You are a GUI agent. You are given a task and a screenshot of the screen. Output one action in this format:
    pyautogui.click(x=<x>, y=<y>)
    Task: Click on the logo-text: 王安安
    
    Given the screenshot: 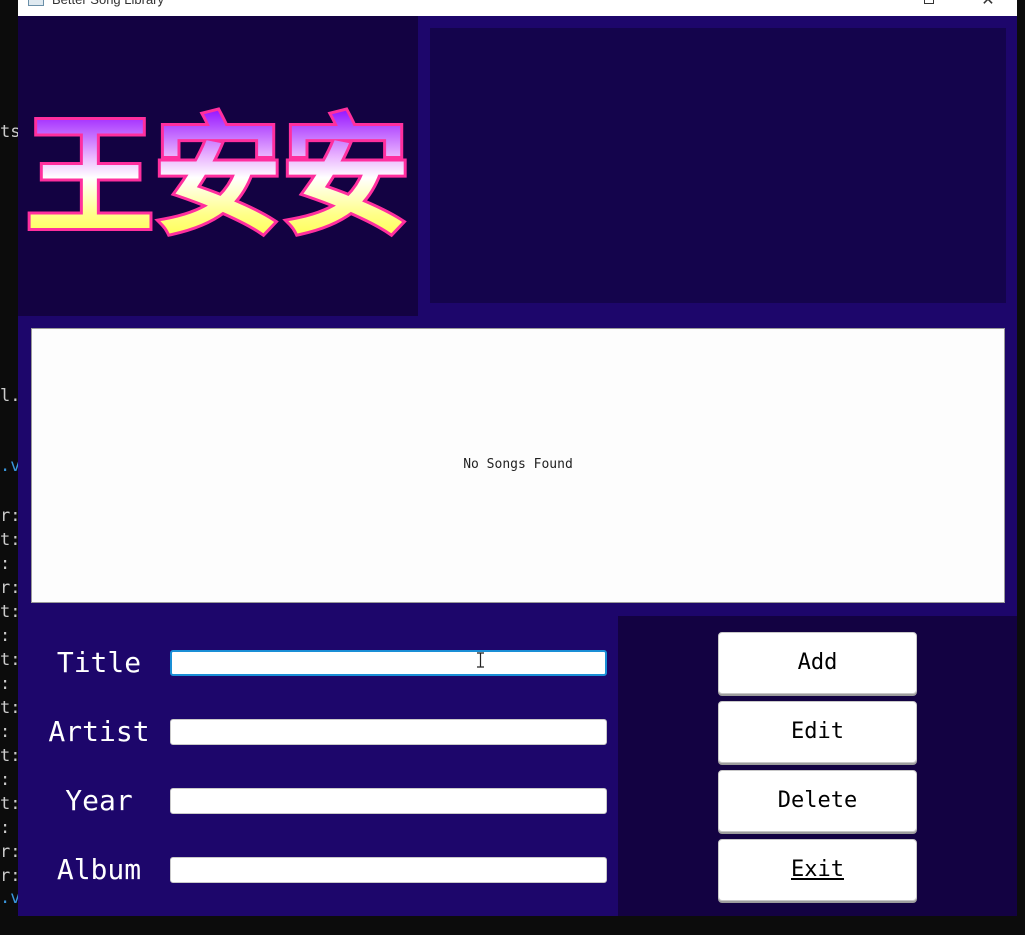 What is the action you would take?
    pyautogui.click(x=218, y=177)
    